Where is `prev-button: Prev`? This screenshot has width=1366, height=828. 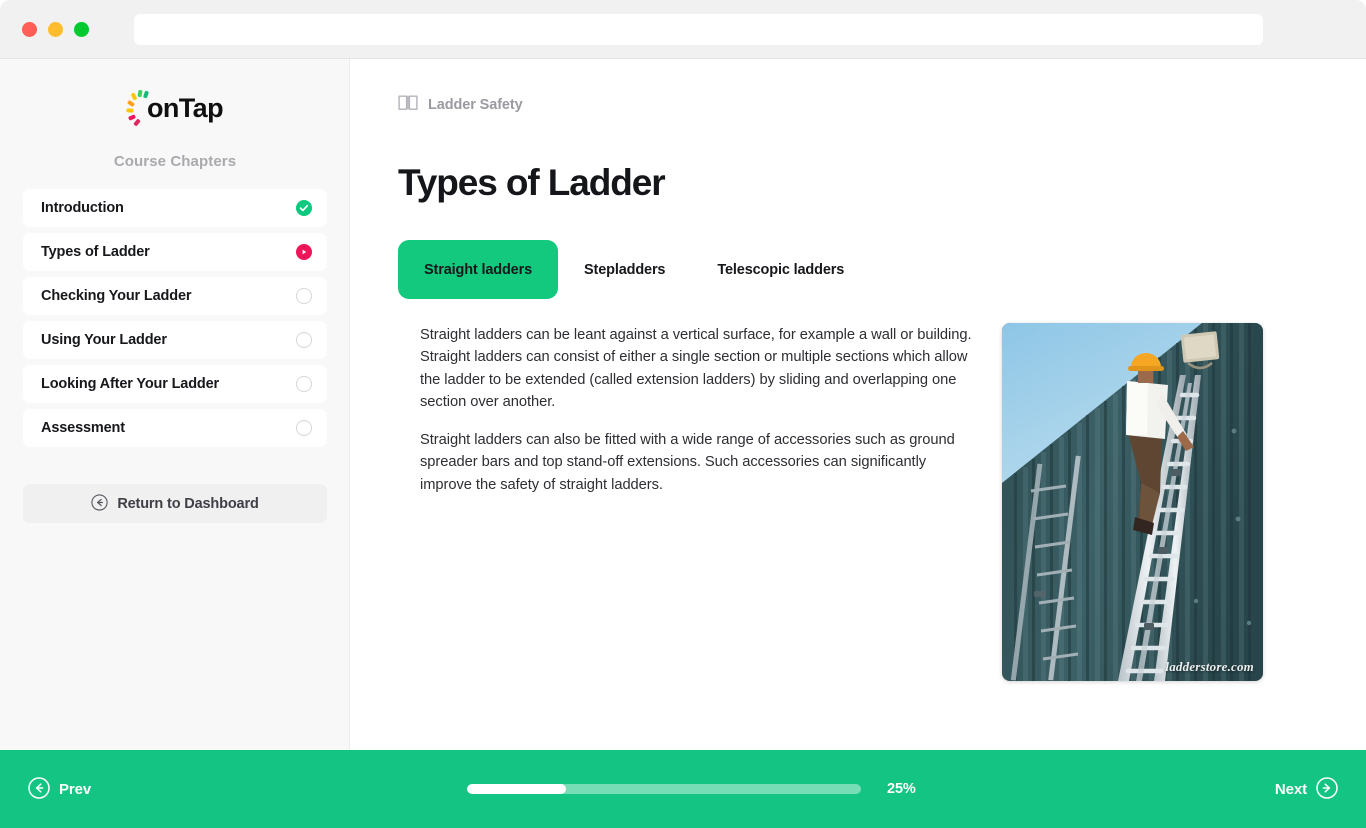
prev-button: Prev is located at coordinates (60, 789).